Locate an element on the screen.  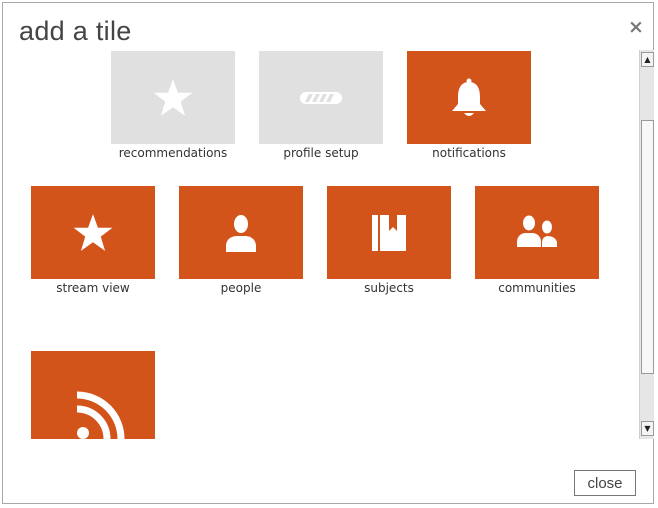
tile-people: people is located at coordinates (241, 240).